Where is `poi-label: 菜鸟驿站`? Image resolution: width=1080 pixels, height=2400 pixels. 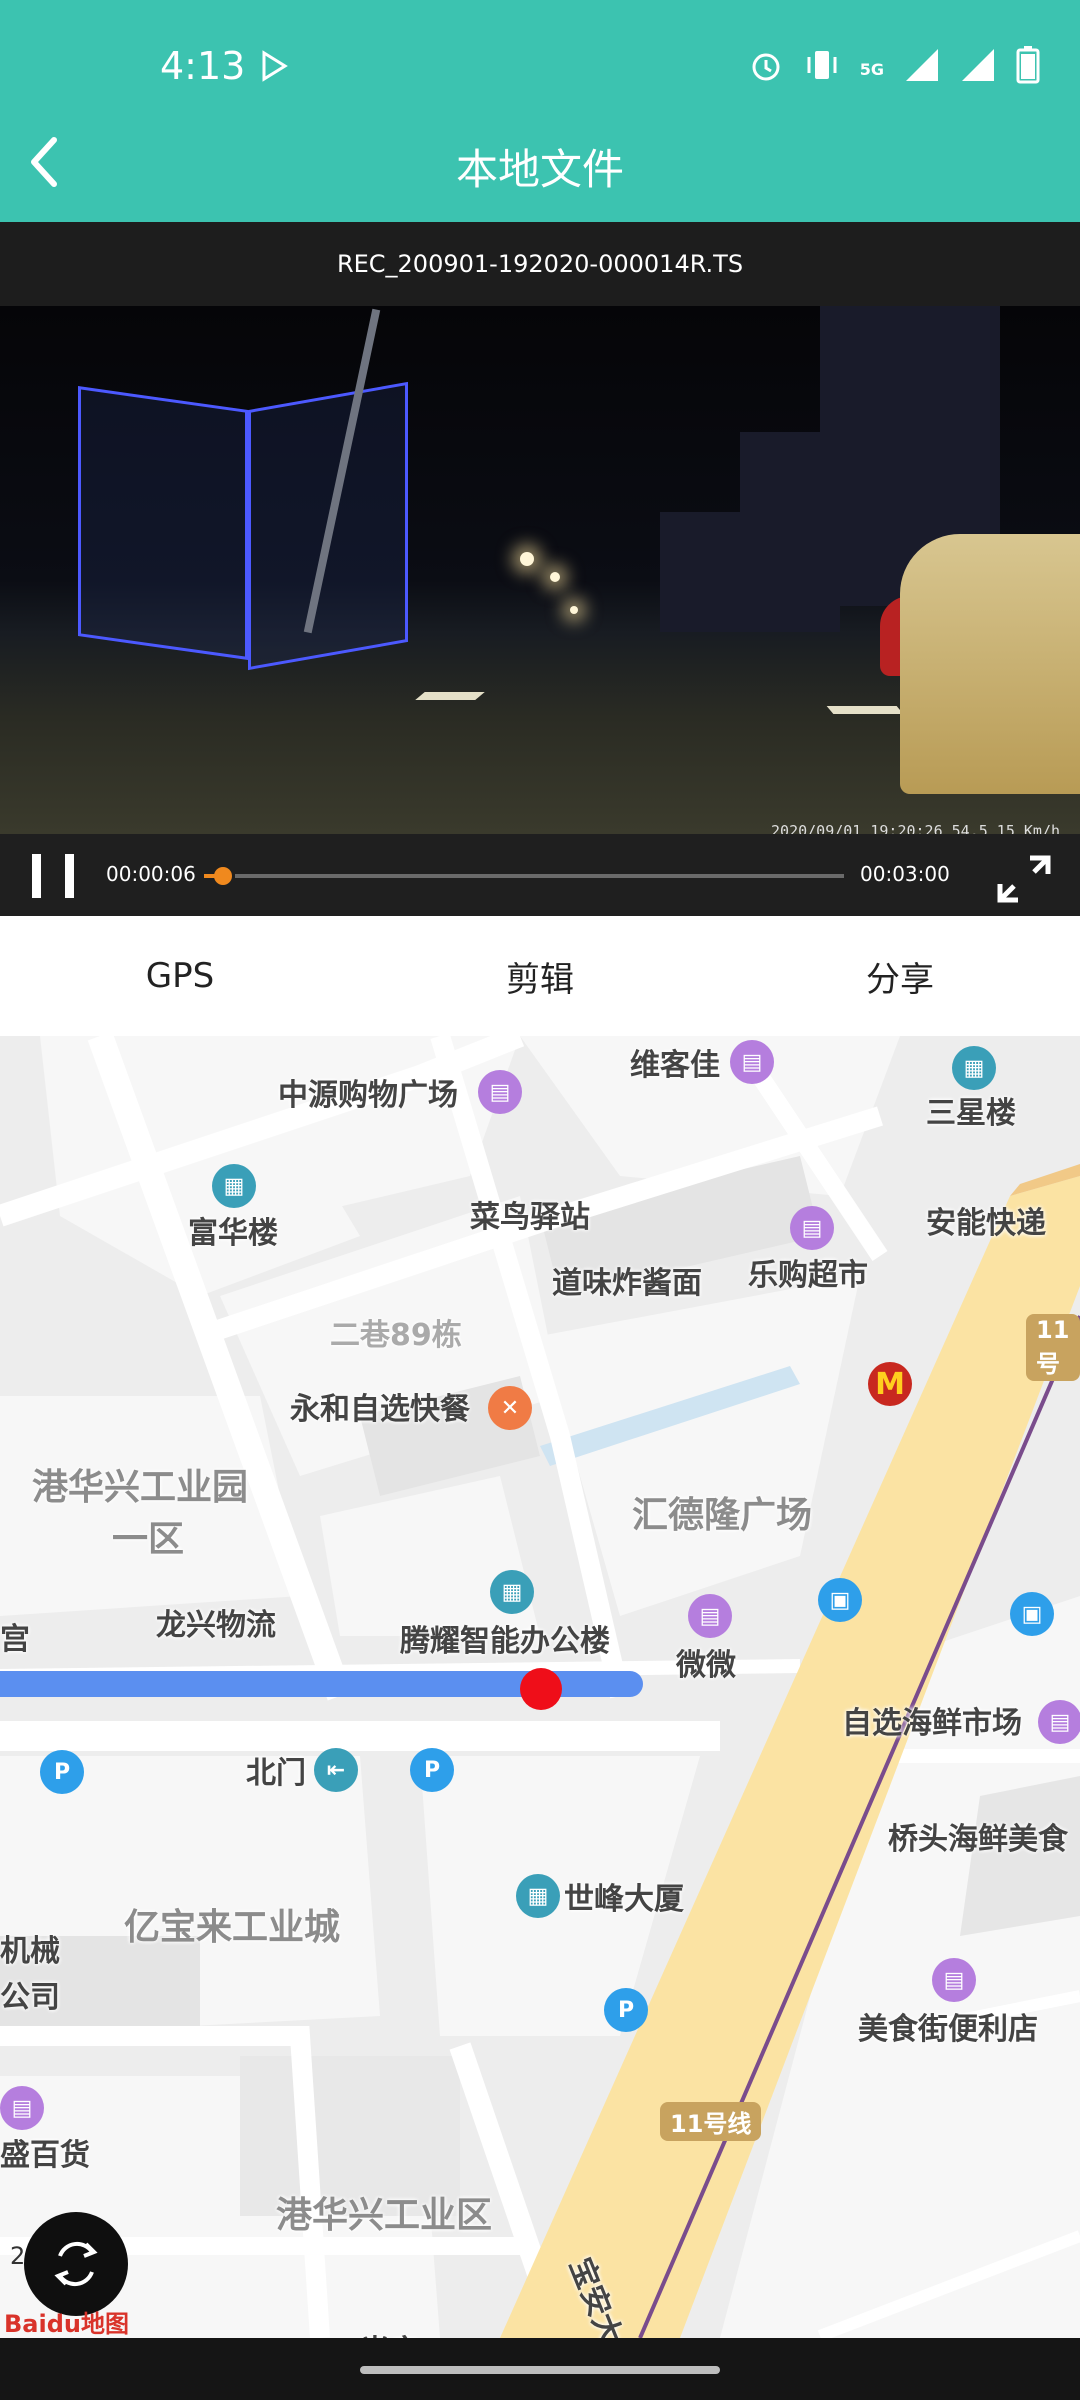 poi-label: 菜鸟驿站 is located at coordinates (530, 1214).